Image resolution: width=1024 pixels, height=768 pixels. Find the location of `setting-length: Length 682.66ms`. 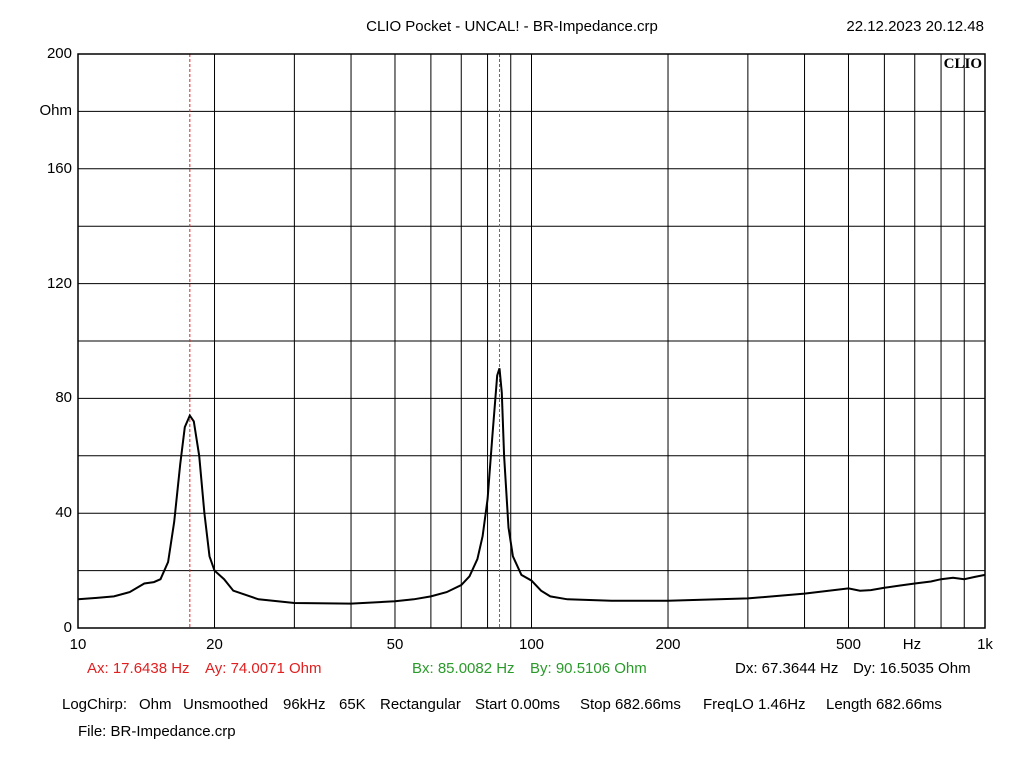

setting-length: Length 682.66ms is located at coordinates (884, 704).